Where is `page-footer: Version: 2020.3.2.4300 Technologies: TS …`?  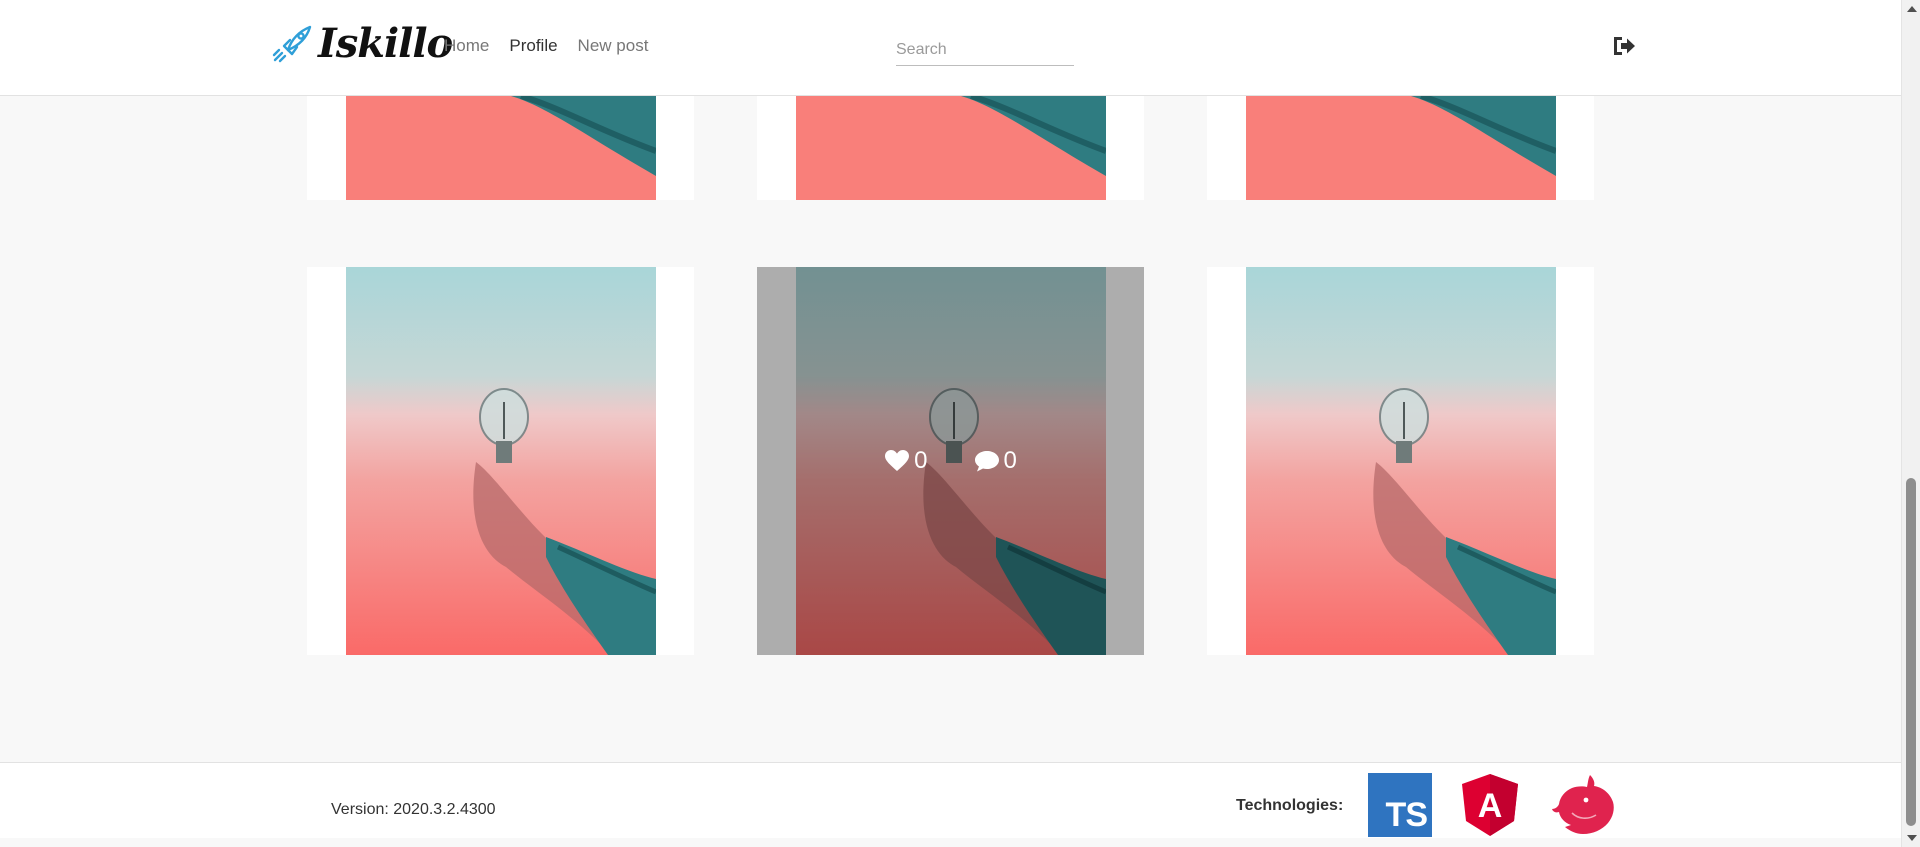
page-footer: Version: 2020.3.2.4300 Technologies: TS … is located at coordinates (950, 800).